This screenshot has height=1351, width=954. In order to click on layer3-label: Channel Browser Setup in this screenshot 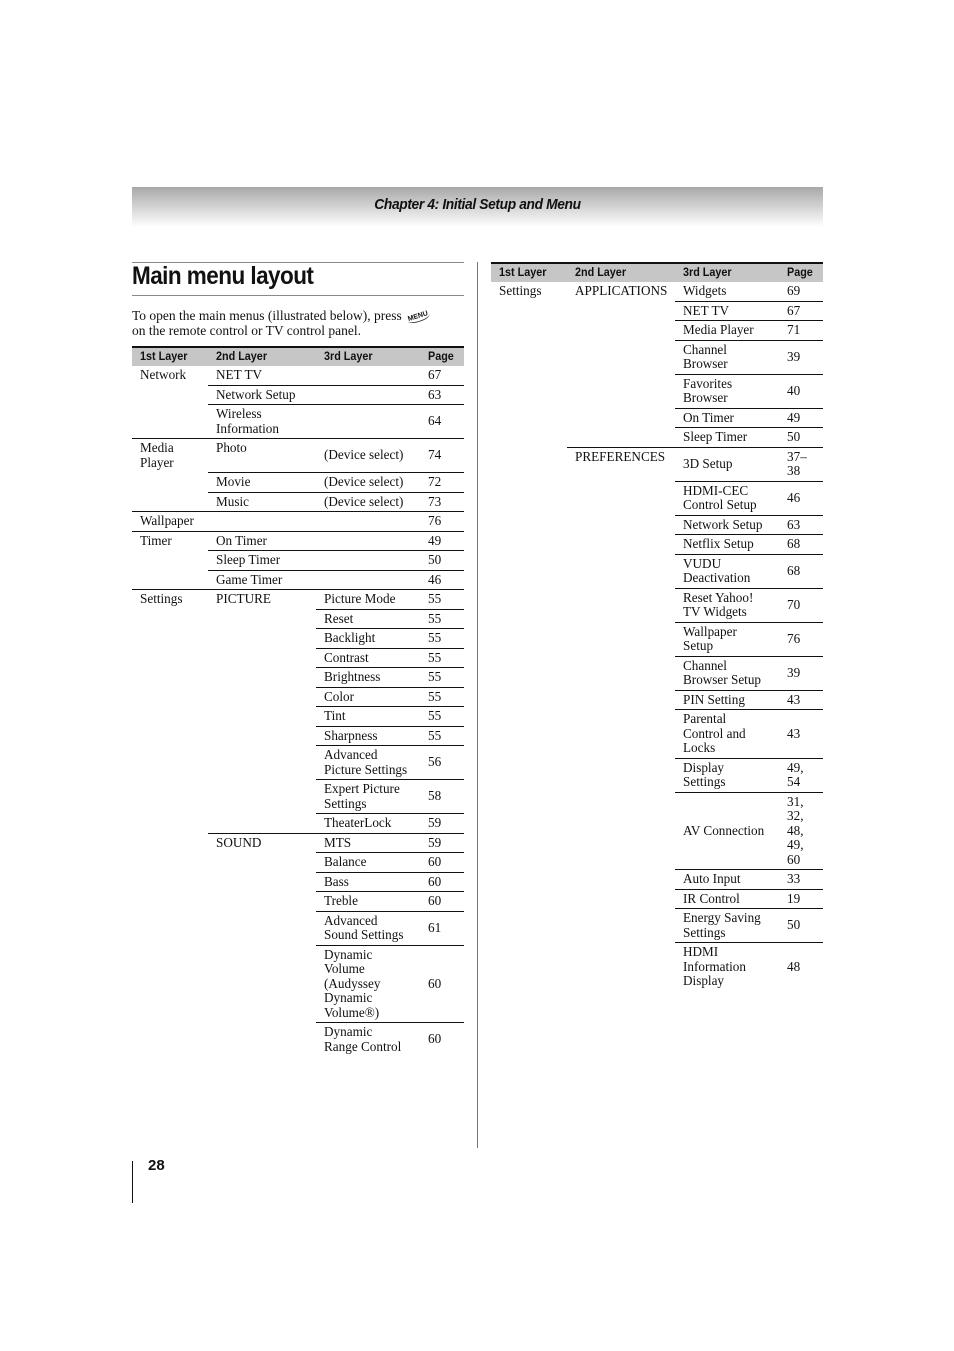, I will do `click(722, 672)`.